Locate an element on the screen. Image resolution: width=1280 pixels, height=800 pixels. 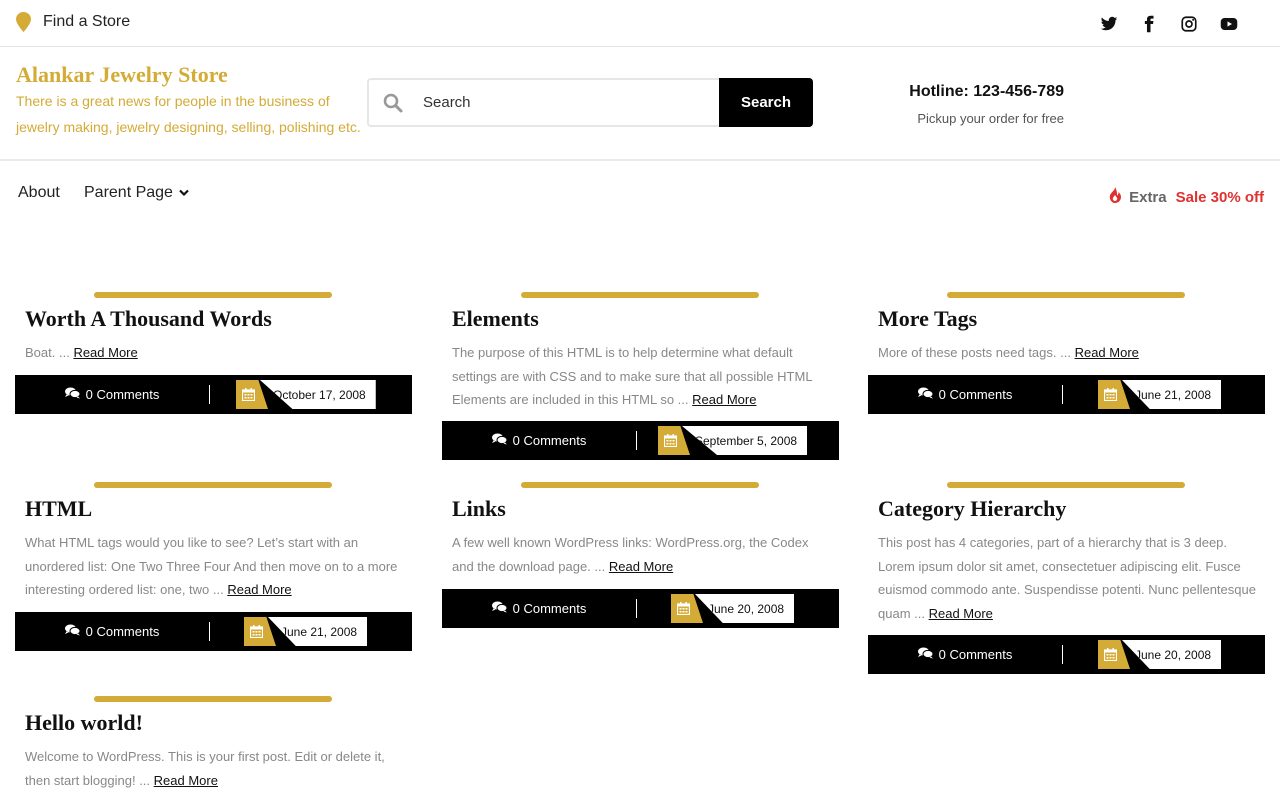
post-title: Worth A Thousand Words is located at coordinates (148, 319).